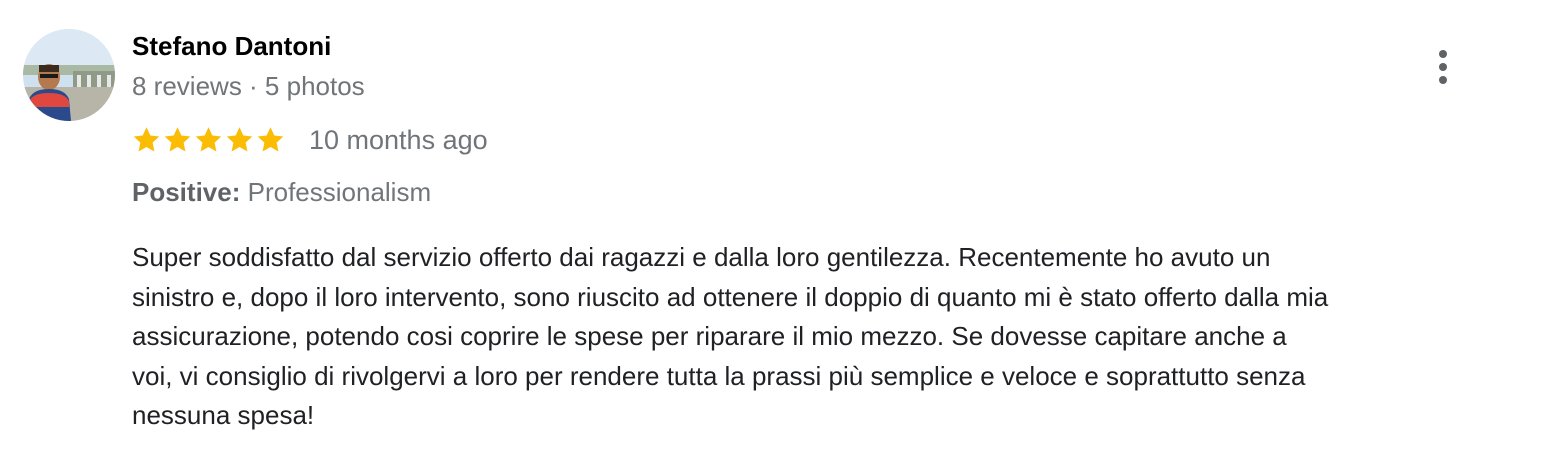  I want to click on avatar, so click(69, 75).